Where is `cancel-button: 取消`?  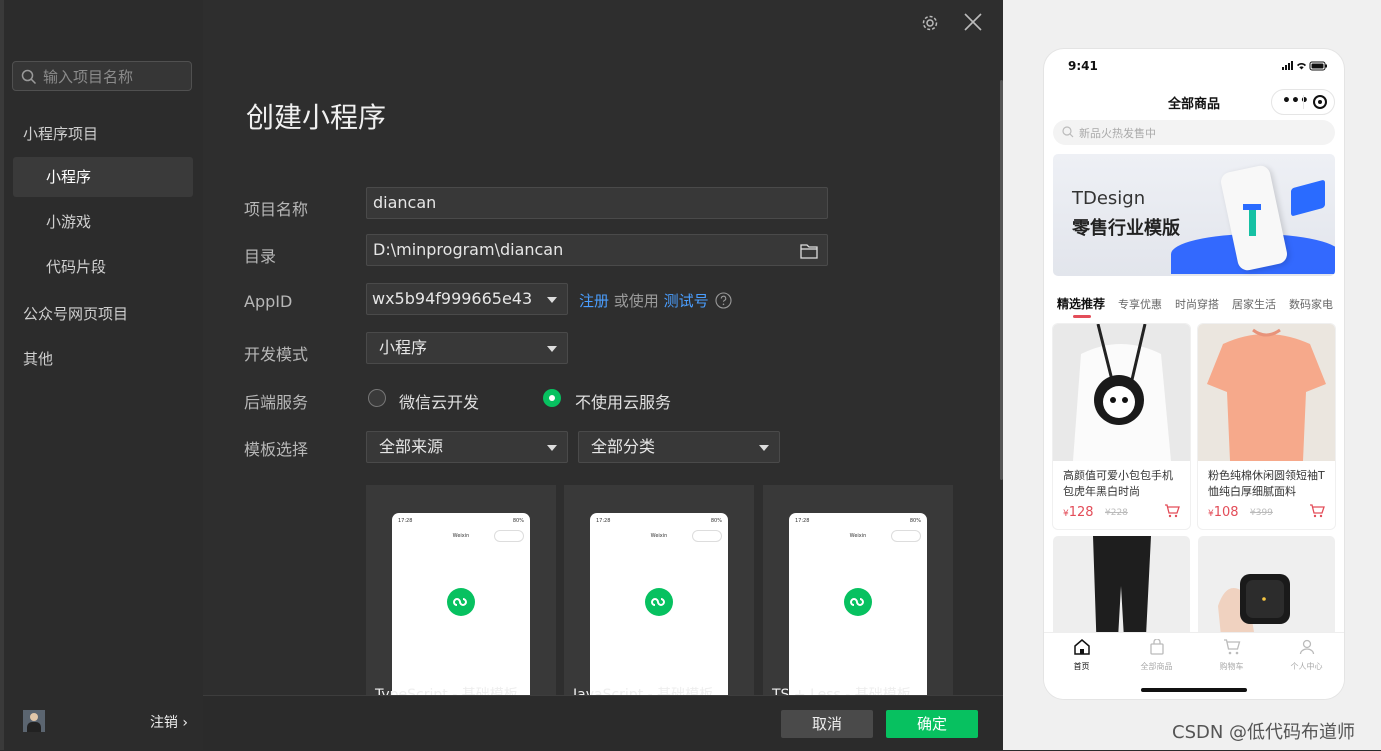 cancel-button: 取消 is located at coordinates (827, 724).